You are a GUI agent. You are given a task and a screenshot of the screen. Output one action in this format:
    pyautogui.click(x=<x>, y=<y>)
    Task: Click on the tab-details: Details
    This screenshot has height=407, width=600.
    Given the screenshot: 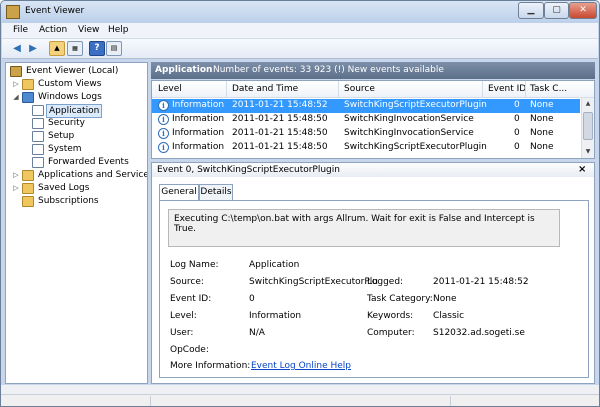 What is the action you would take?
    pyautogui.click(x=216, y=192)
    